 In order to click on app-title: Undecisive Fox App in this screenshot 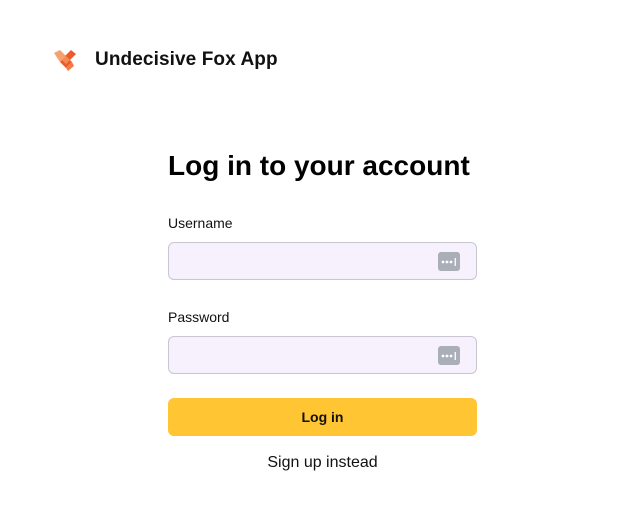, I will do `click(186, 59)`.